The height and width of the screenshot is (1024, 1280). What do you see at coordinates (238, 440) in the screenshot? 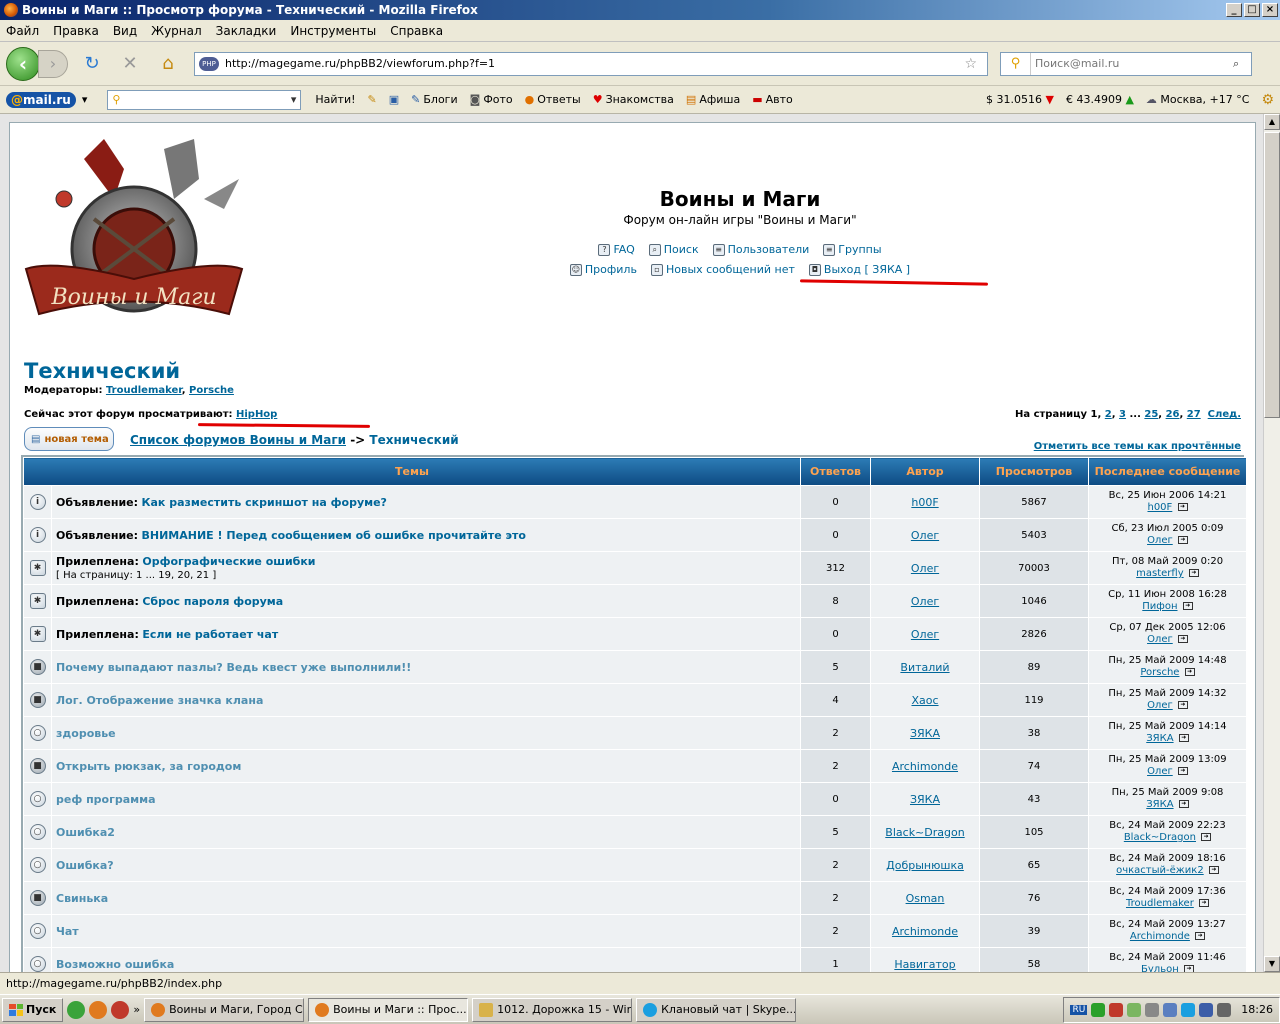
I see `breadcrumb-home: Список форумов Воины и Маги` at bounding box center [238, 440].